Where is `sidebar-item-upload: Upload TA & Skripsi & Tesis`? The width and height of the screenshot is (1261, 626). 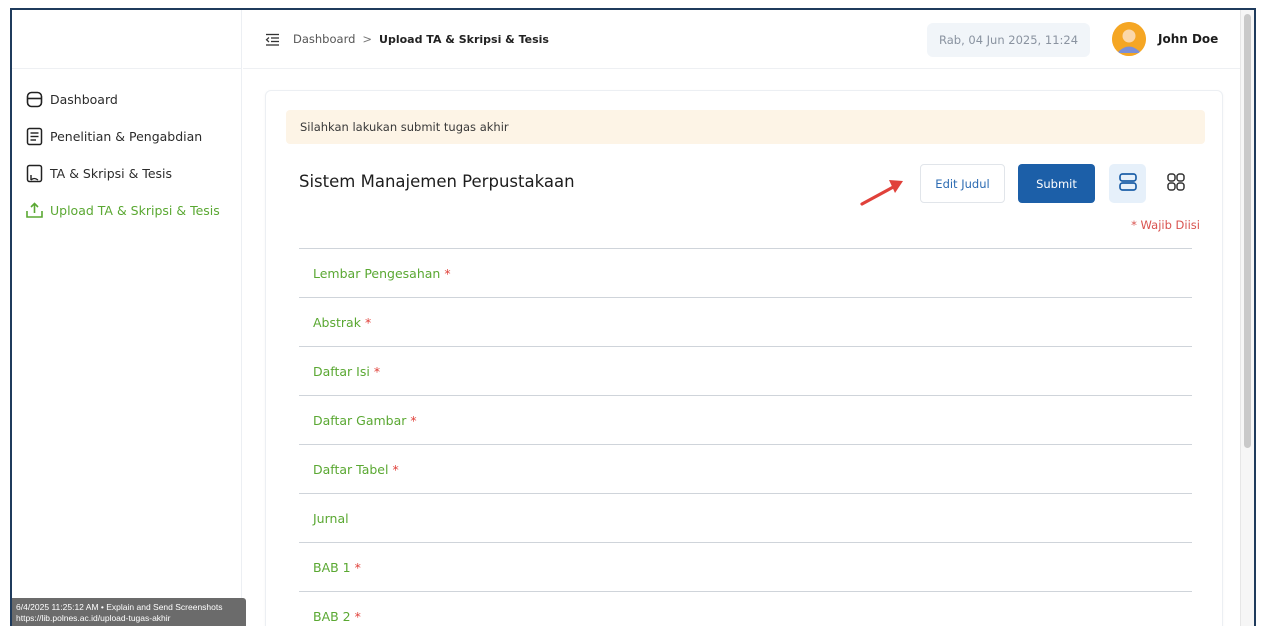 sidebar-item-upload: Upload TA & Skripsi & Tesis is located at coordinates (126, 210).